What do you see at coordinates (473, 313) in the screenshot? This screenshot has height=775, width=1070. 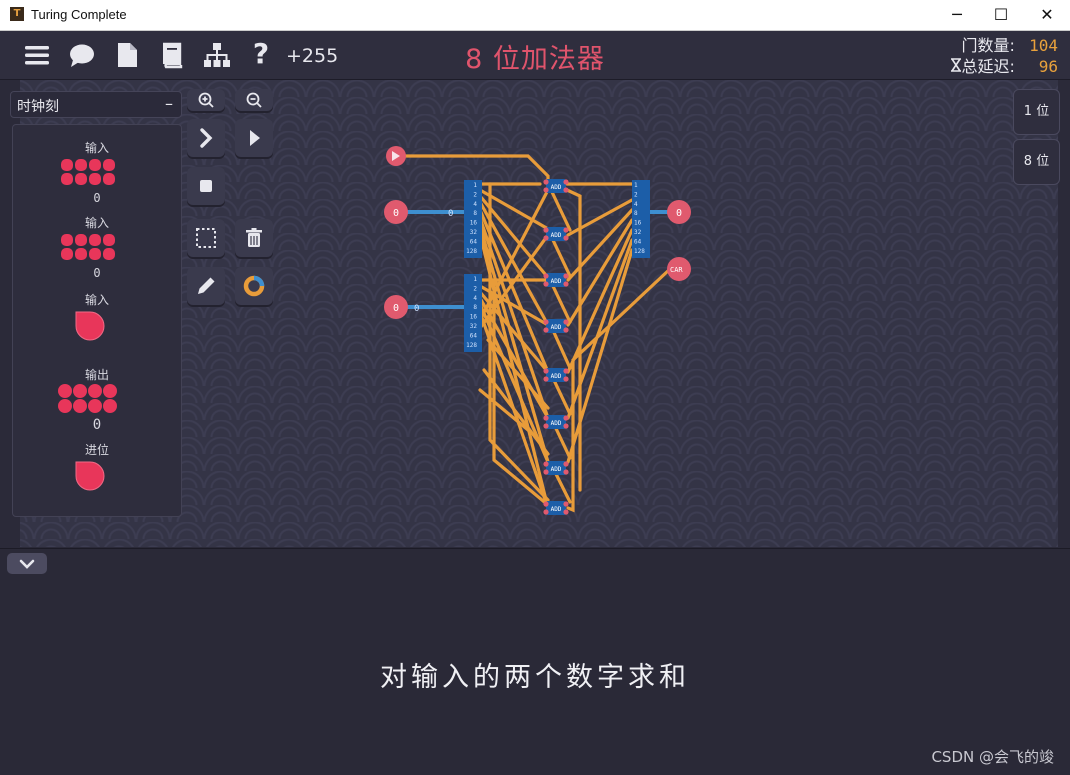 I see `input-b-splitter: 1 2 4 8 16 32 64 128` at bounding box center [473, 313].